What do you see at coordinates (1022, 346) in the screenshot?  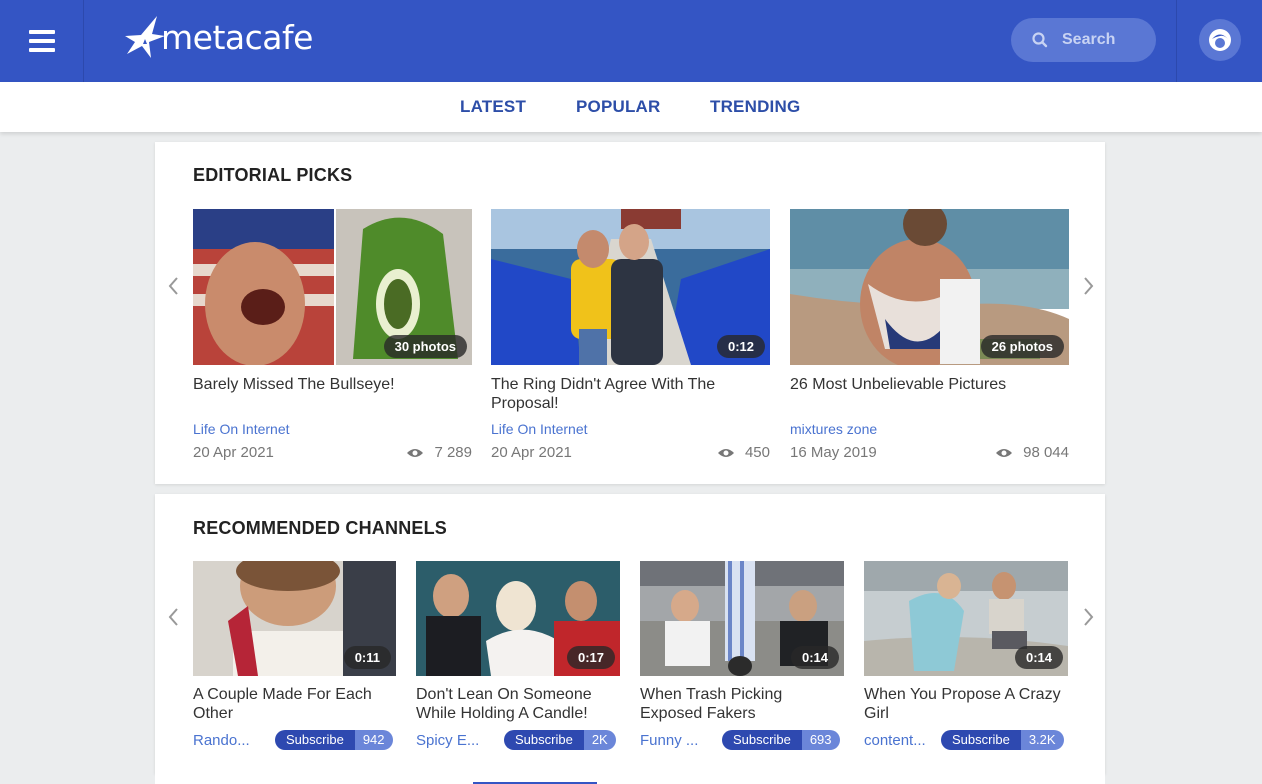 I see `photo-count-badge: 26 photos` at bounding box center [1022, 346].